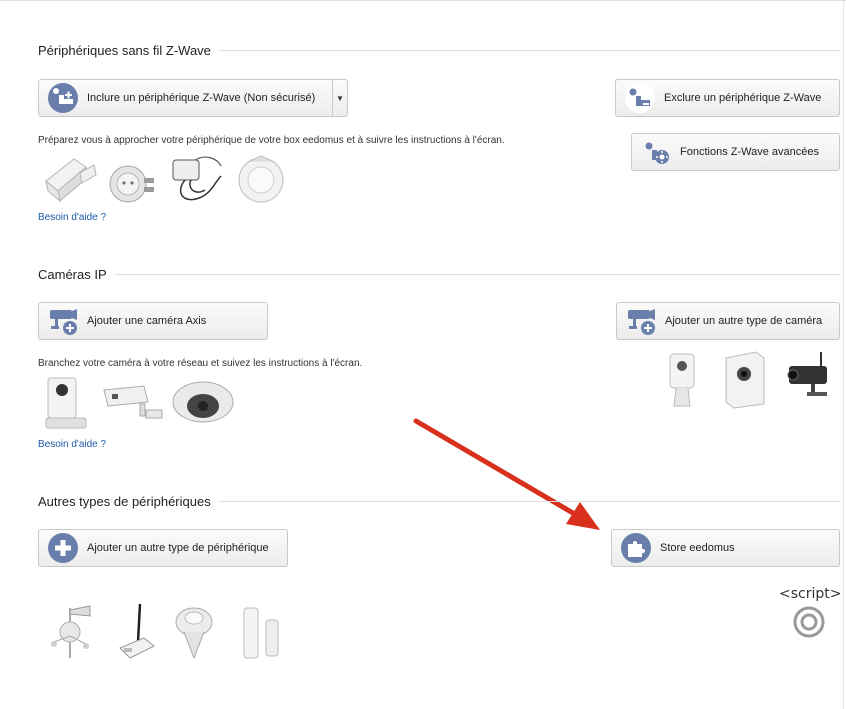 This screenshot has height=709, width=846. Describe the element at coordinates (76, 274) in the screenshot. I see `cameras-section-title: Caméras IP` at that location.